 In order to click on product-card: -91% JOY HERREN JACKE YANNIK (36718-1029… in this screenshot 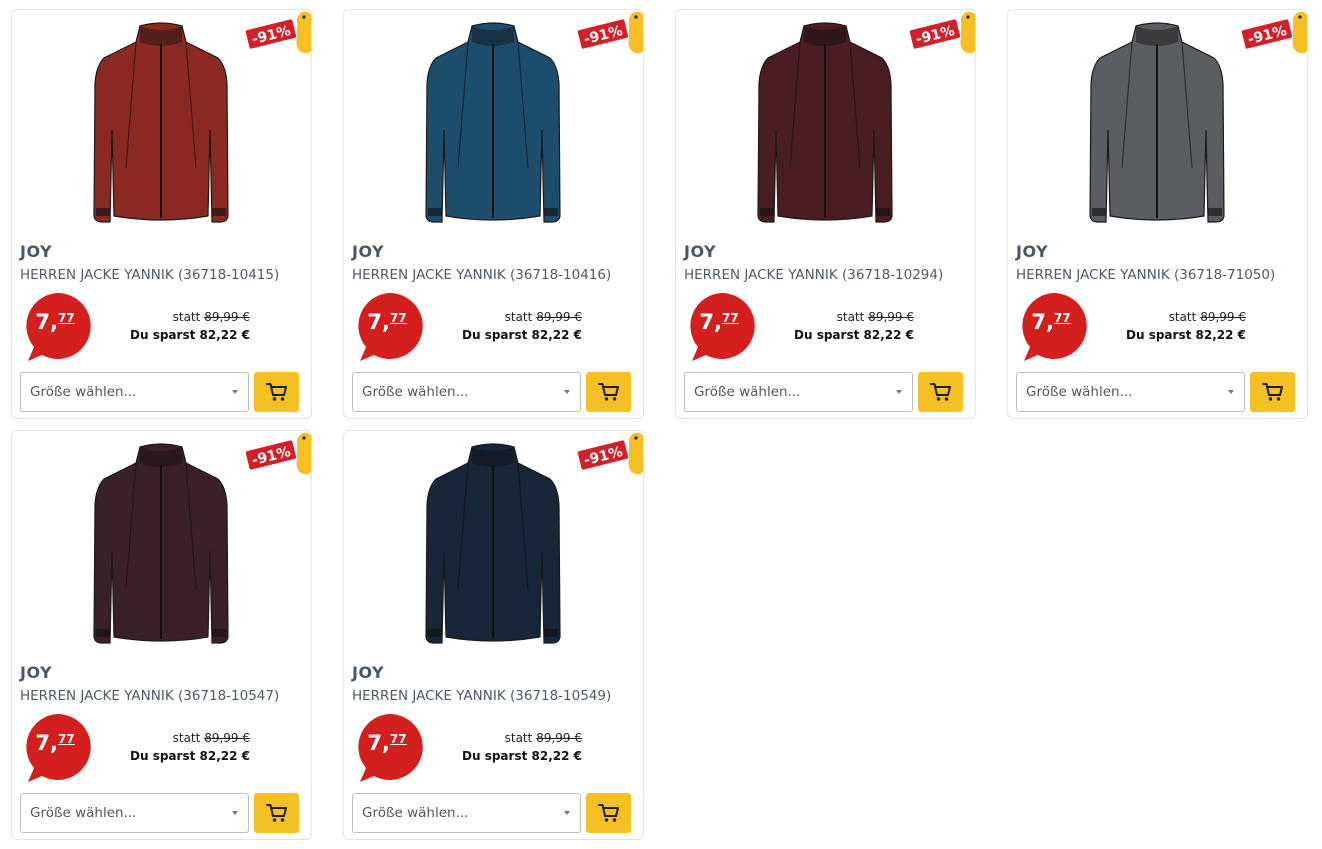, I will do `click(825, 214)`.